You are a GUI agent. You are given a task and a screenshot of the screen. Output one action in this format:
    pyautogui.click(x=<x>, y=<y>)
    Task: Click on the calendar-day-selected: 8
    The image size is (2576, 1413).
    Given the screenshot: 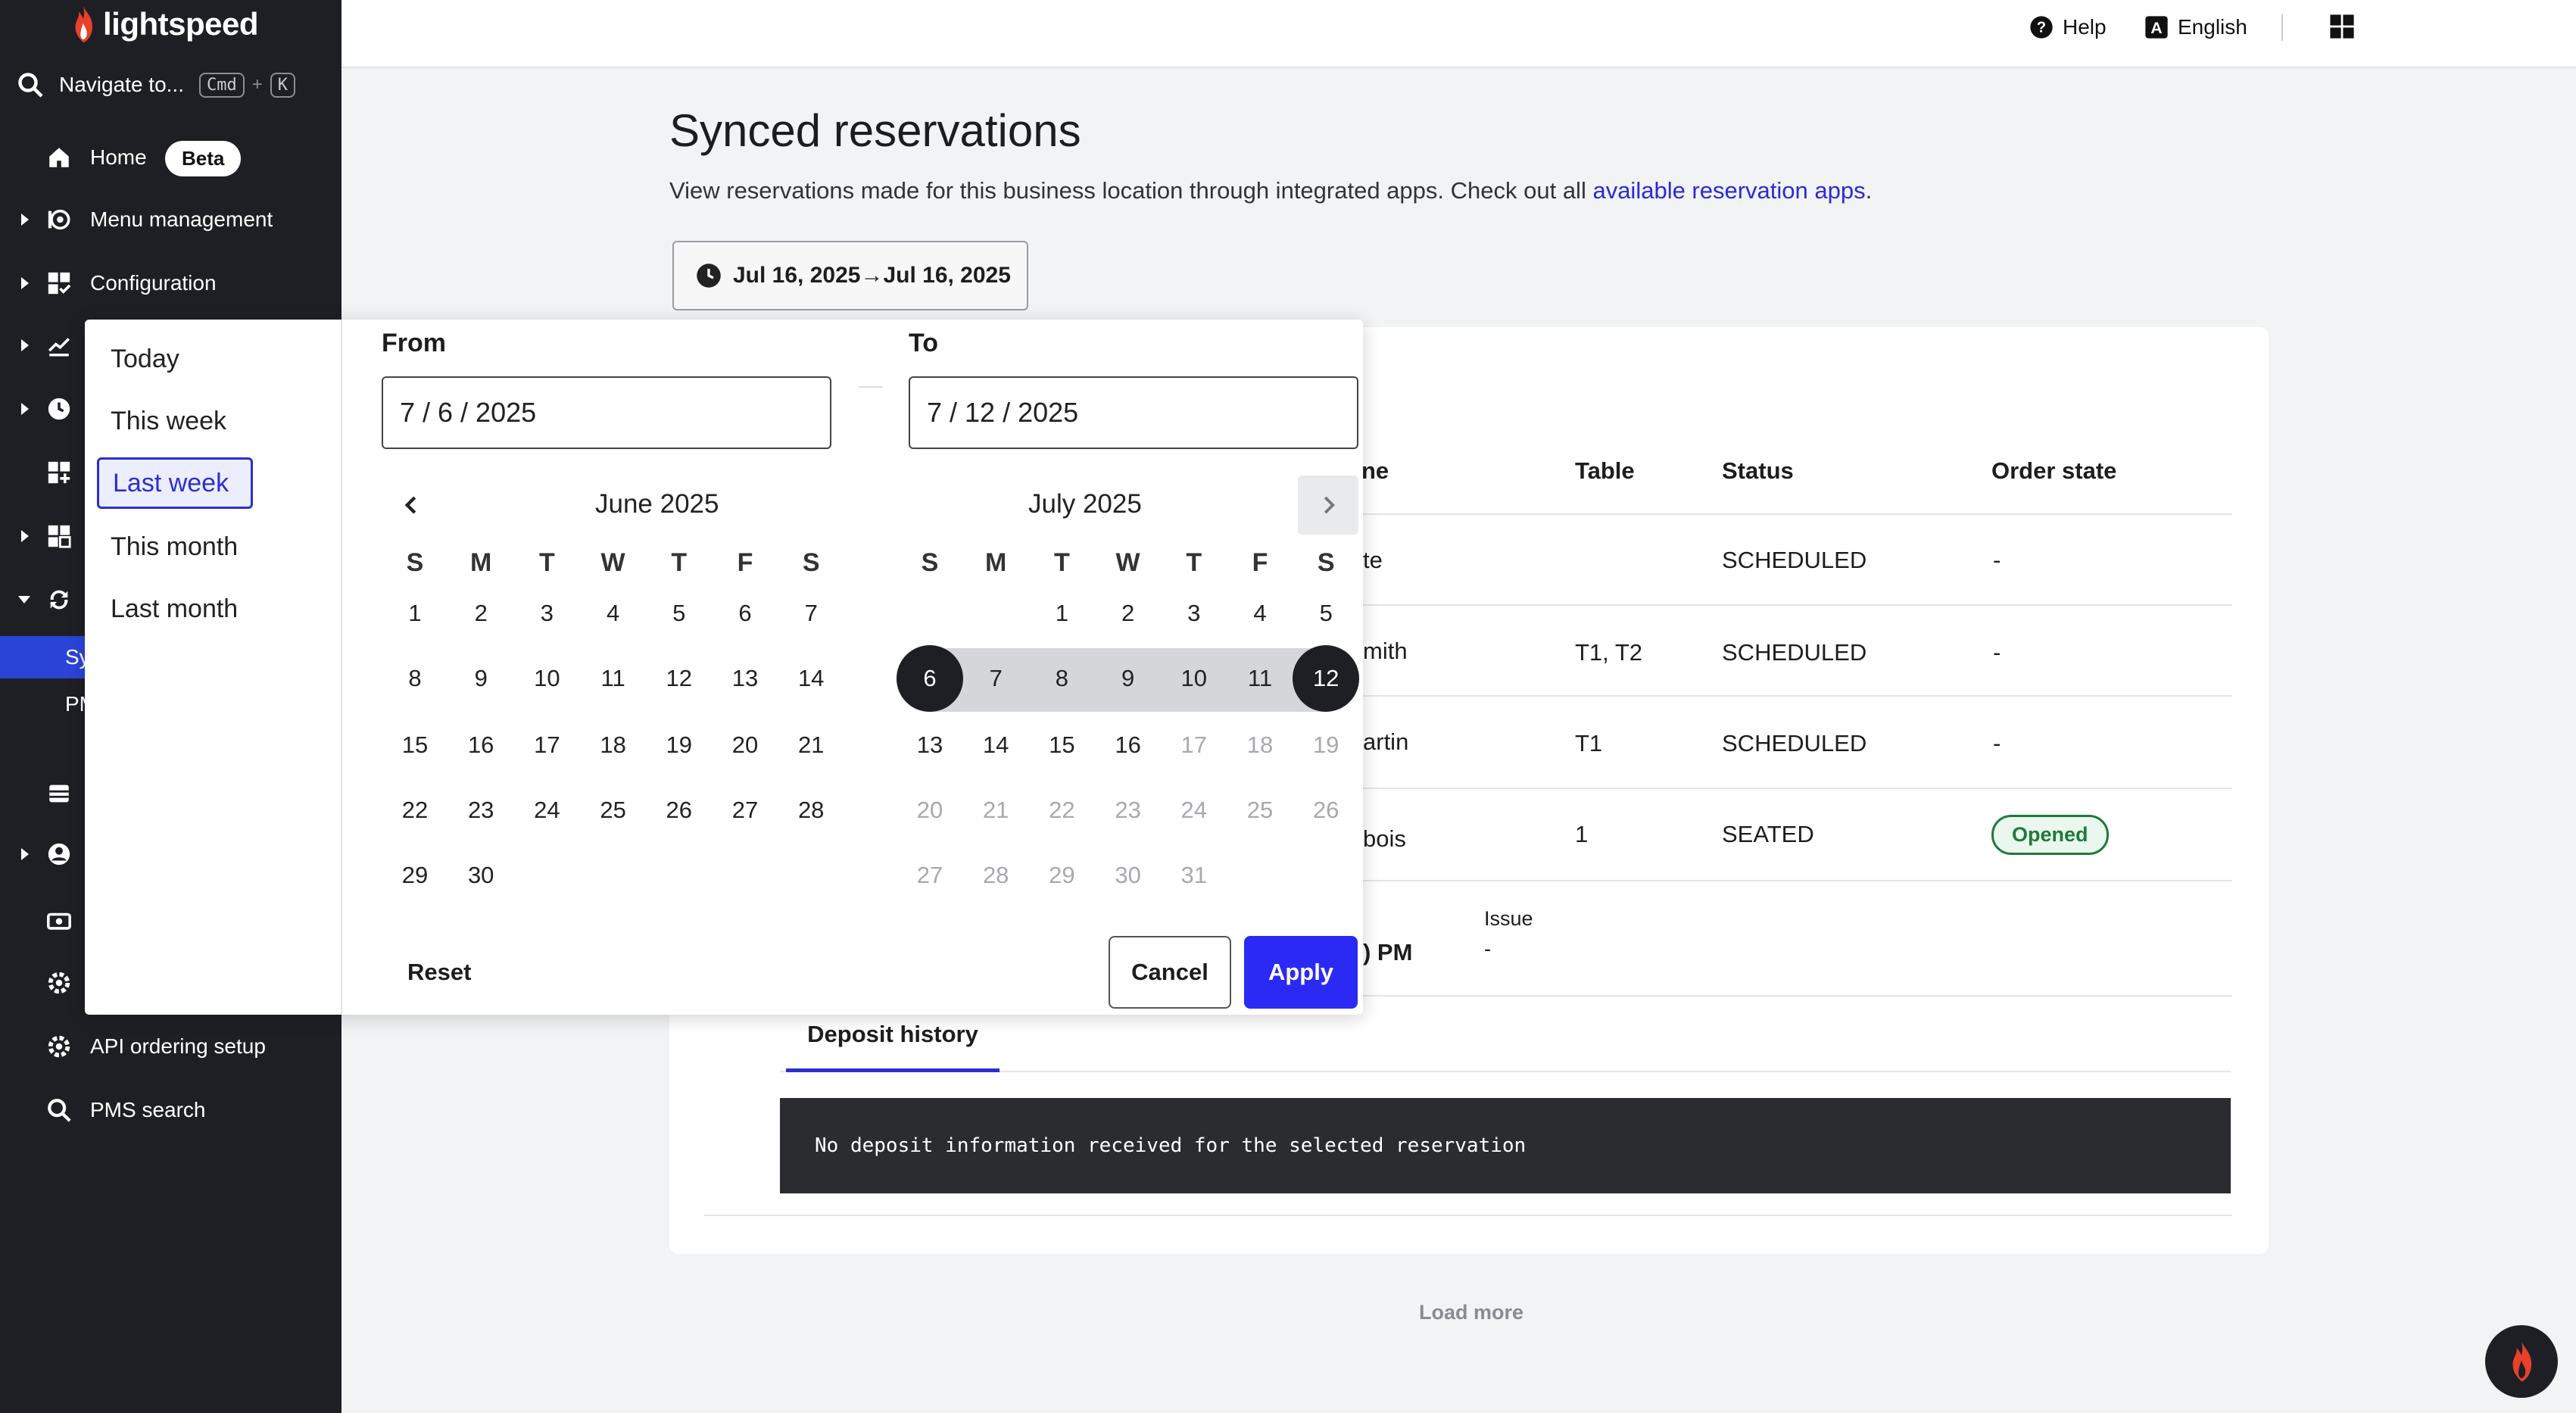 What is the action you would take?
    pyautogui.click(x=1061, y=678)
    